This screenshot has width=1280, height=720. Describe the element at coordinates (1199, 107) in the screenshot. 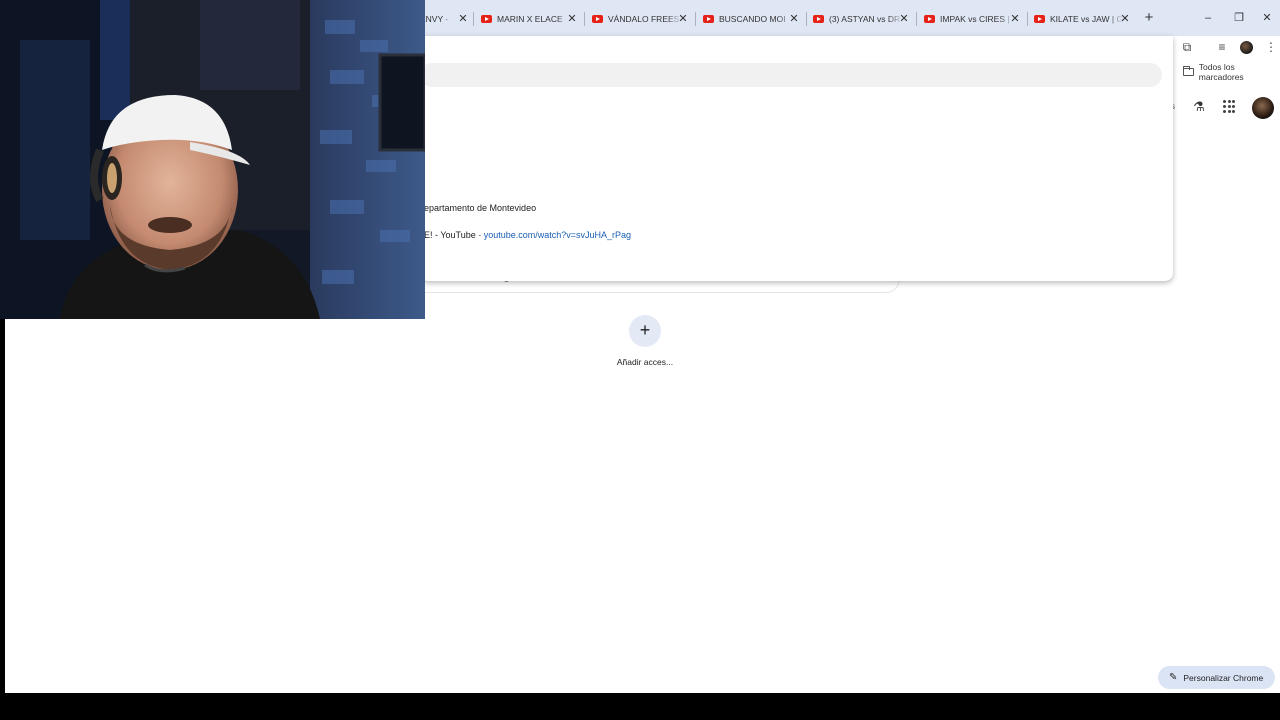

I see `labs-flask-icon: ⚗` at that location.